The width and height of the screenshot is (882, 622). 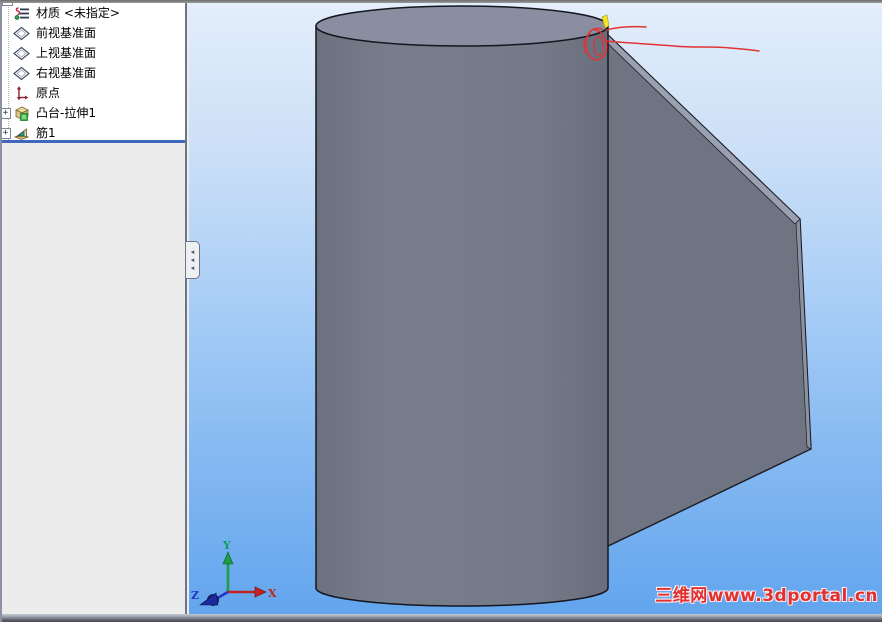 I want to click on triad-y-arrow, so click(x=228, y=558).